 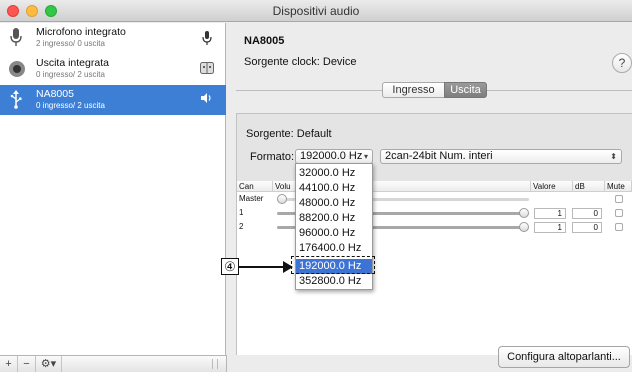 What do you see at coordinates (55, 94) in the screenshot?
I see `device-name: NA8005` at bounding box center [55, 94].